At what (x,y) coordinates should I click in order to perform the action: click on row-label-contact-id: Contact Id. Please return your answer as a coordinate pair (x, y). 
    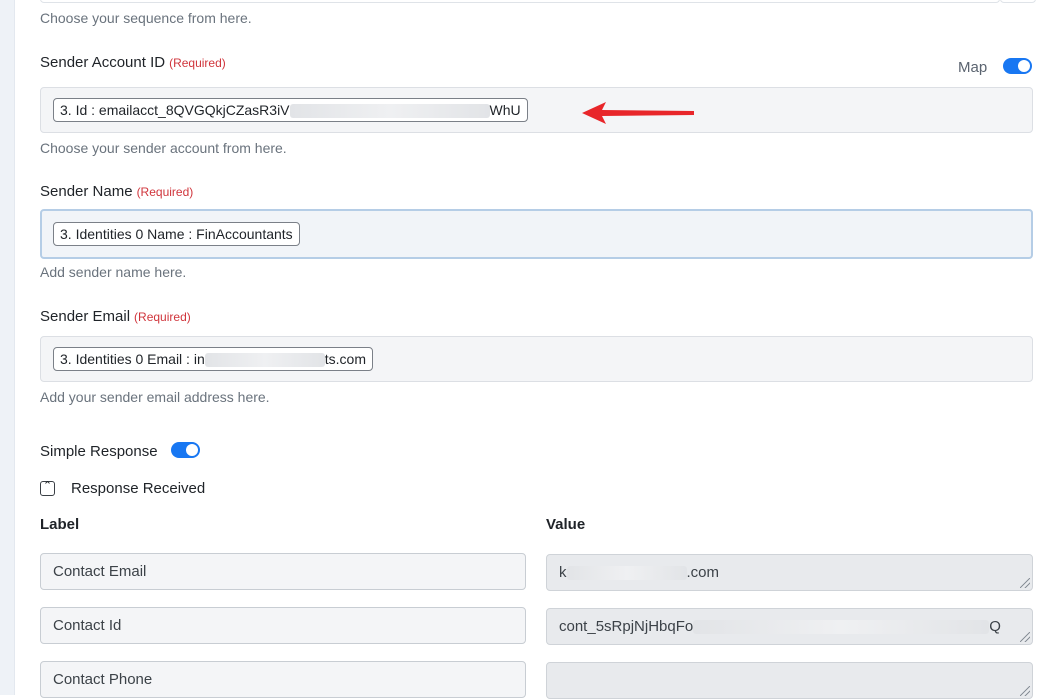
    Looking at the image, I should click on (283, 625).